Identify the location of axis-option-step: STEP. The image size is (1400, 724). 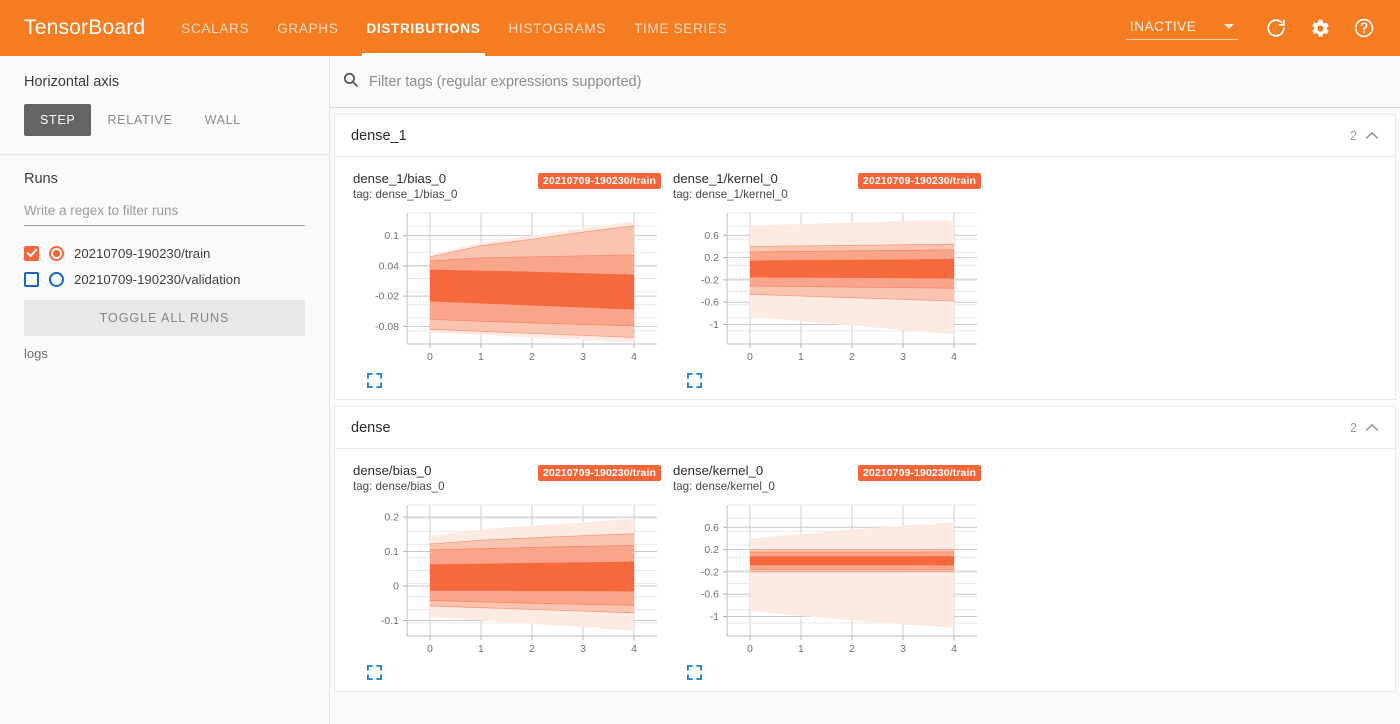
(58, 120).